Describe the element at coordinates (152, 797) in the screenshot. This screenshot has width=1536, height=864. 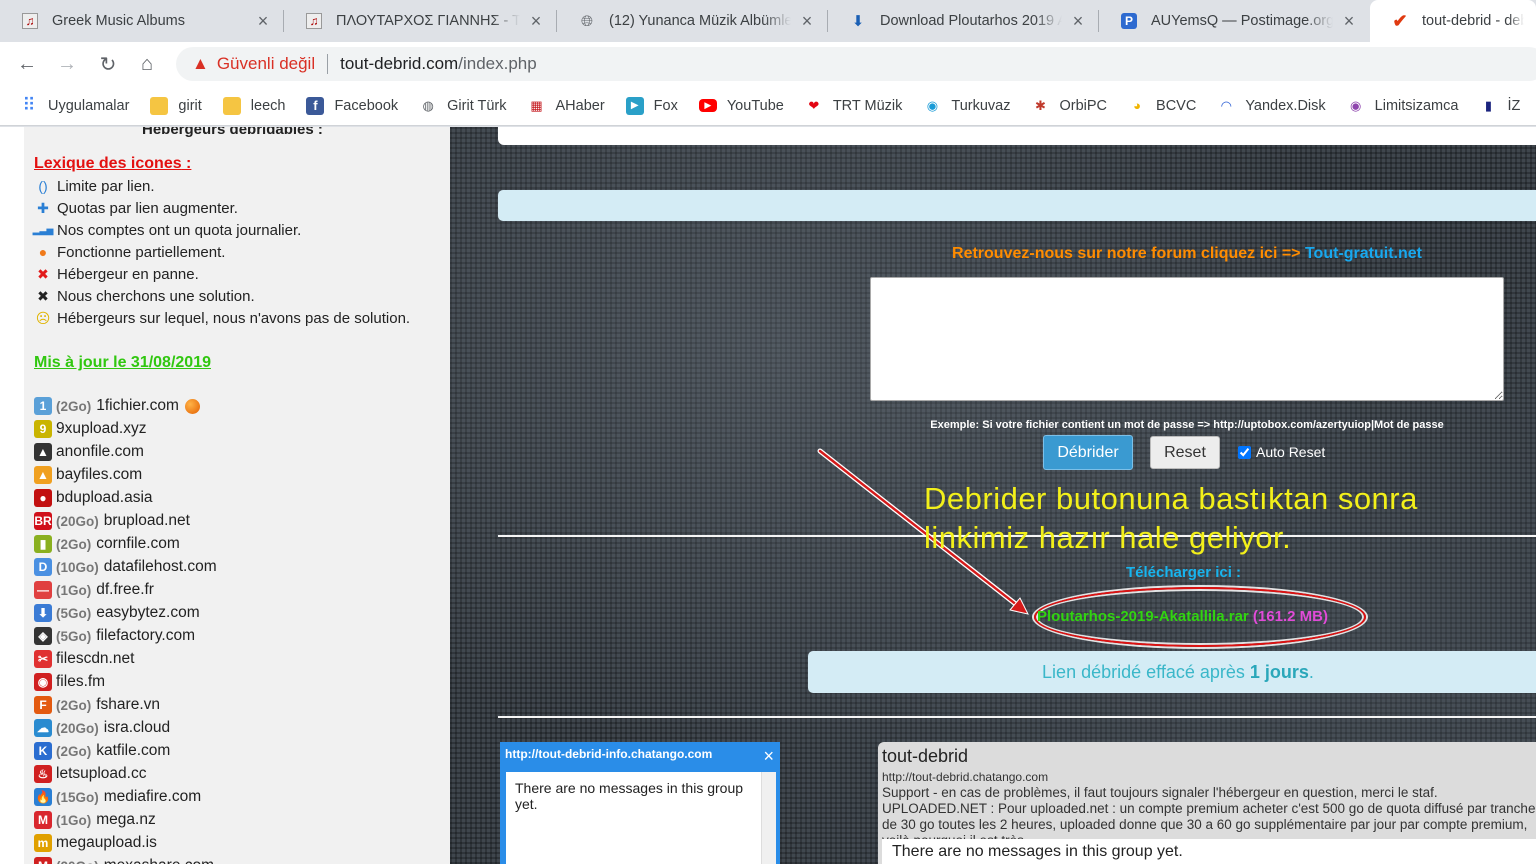
I see `host-name: mediafire.com` at that location.